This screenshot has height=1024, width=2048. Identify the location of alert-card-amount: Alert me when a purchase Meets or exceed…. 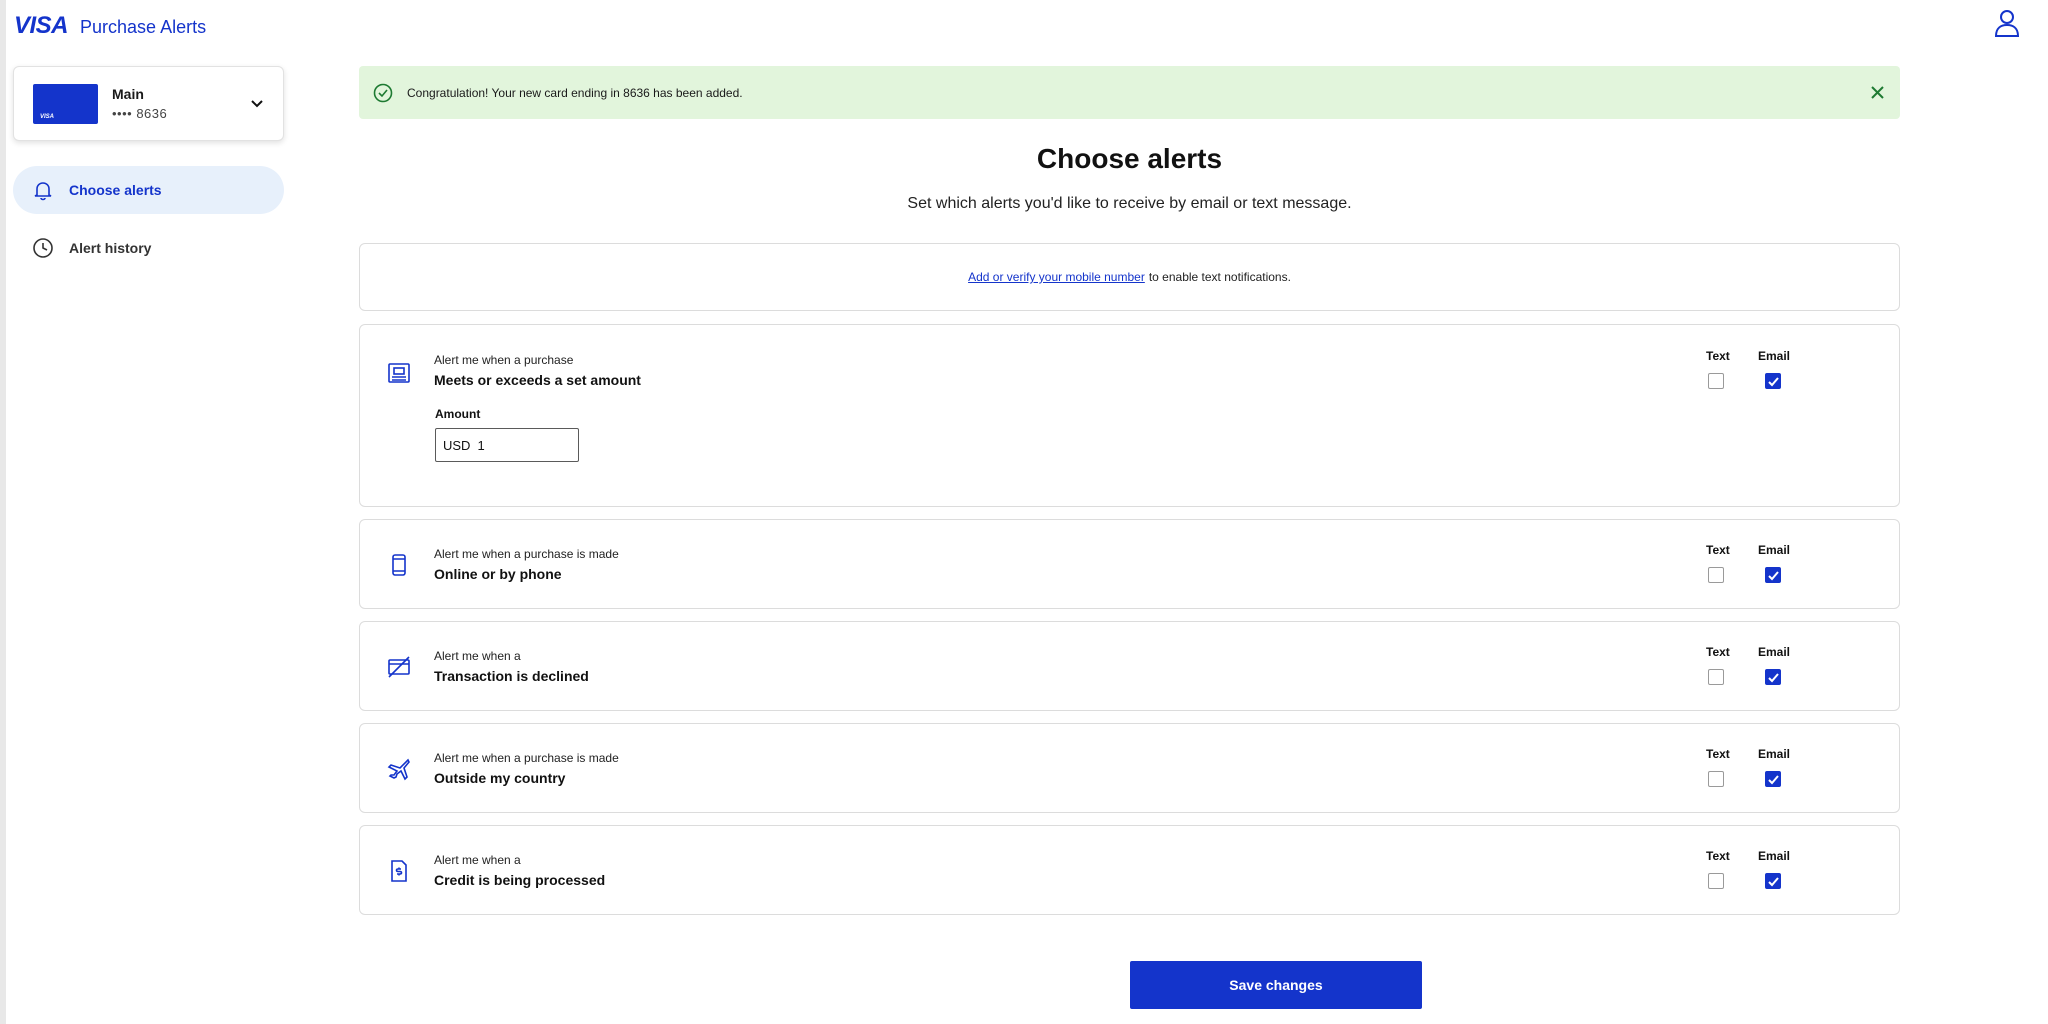
(1129, 415).